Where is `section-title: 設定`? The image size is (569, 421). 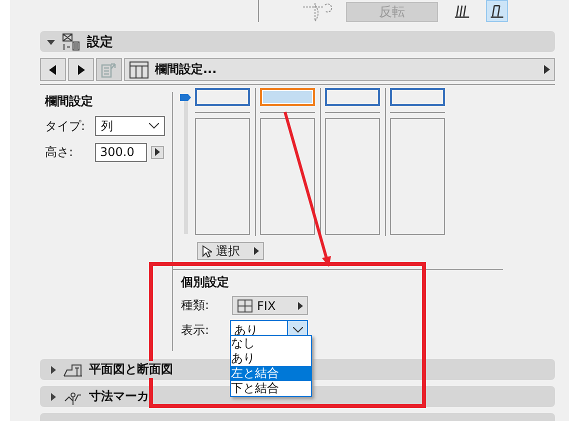
section-title: 設定 is located at coordinates (100, 42).